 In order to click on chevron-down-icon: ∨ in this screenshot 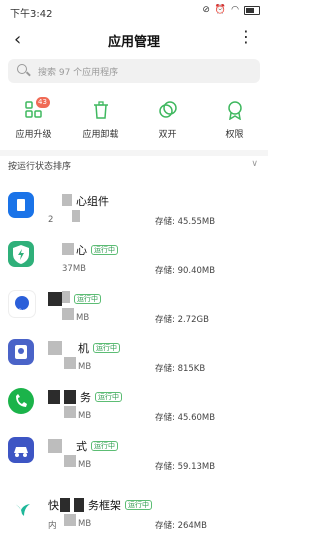, I will do `click(254, 164)`.